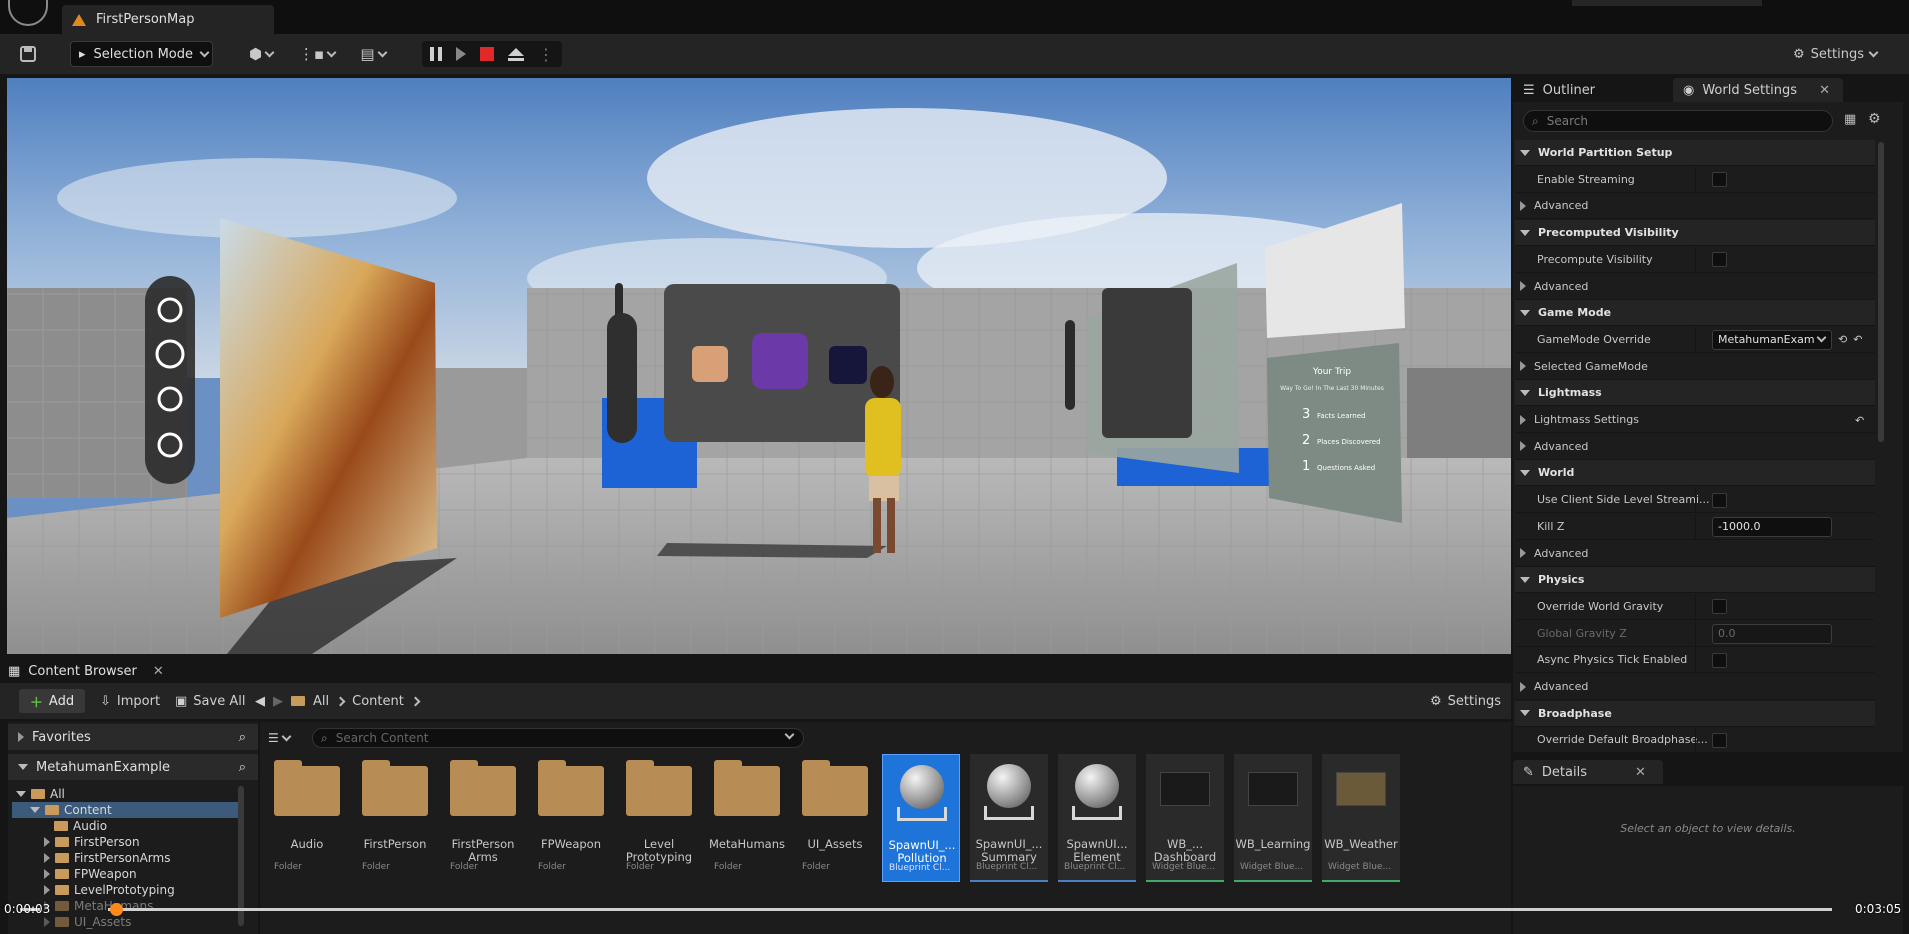 The image size is (1909, 934). I want to click on tab-outliner: ☰ Outliner, so click(1593, 90).